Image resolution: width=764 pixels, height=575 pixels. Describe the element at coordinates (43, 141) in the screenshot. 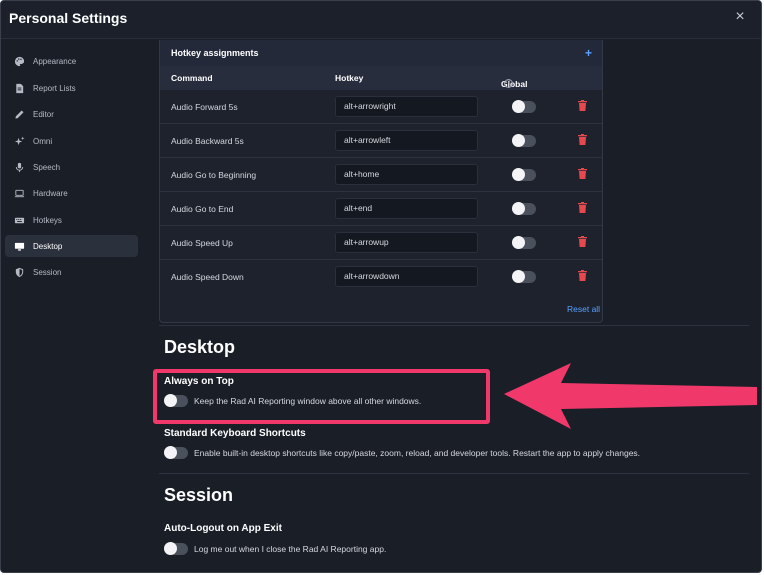

I see `sidebar-item-label: Omni` at that location.